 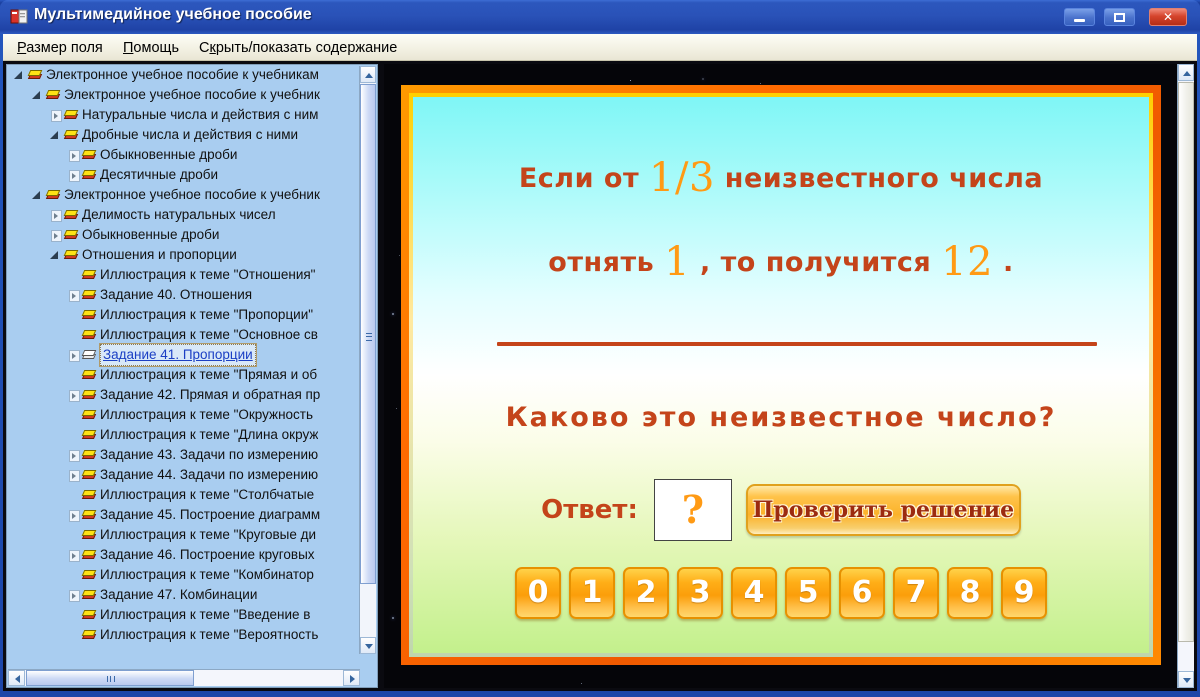 I want to click on numpad-key-7: 7, so click(x=916, y=593).